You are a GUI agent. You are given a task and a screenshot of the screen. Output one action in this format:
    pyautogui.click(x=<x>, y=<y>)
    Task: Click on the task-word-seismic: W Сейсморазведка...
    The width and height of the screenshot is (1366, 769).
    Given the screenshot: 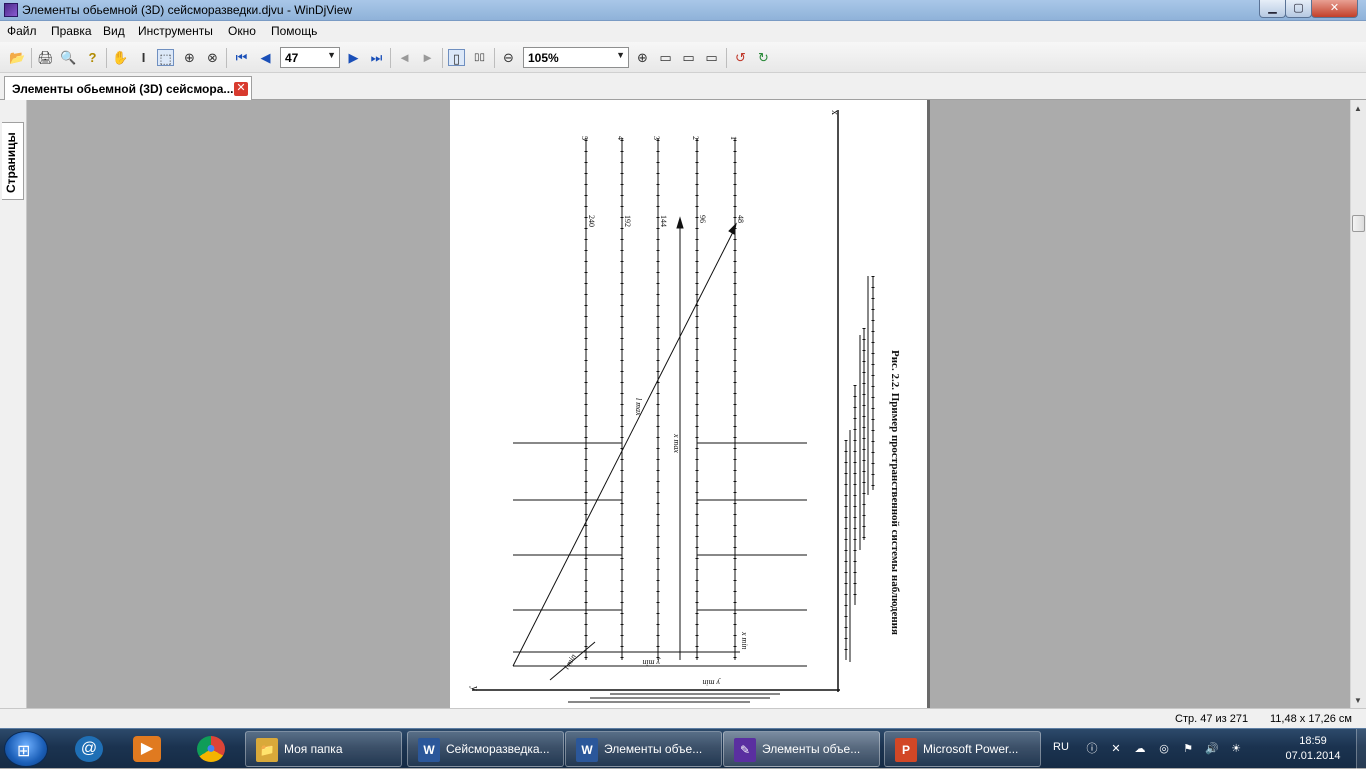 What is the action you would take?
    pyautogui.click(x=485, y=749)
    